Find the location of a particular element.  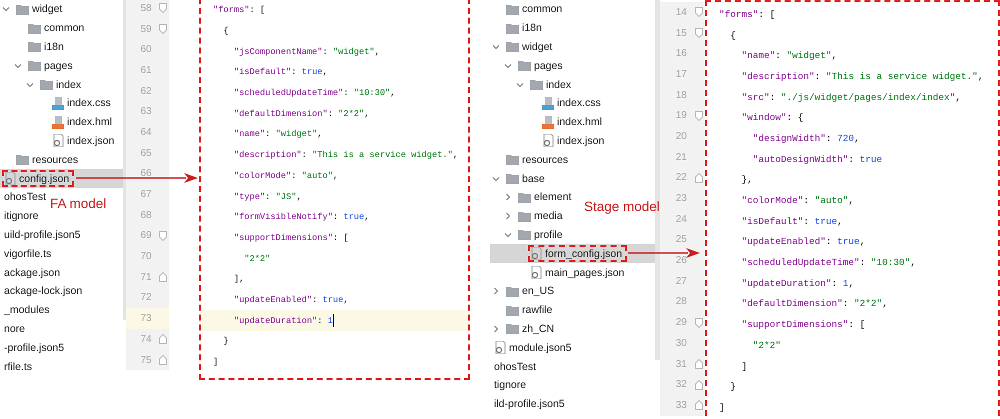

code-line: }, is located at coordinates (746, 180).